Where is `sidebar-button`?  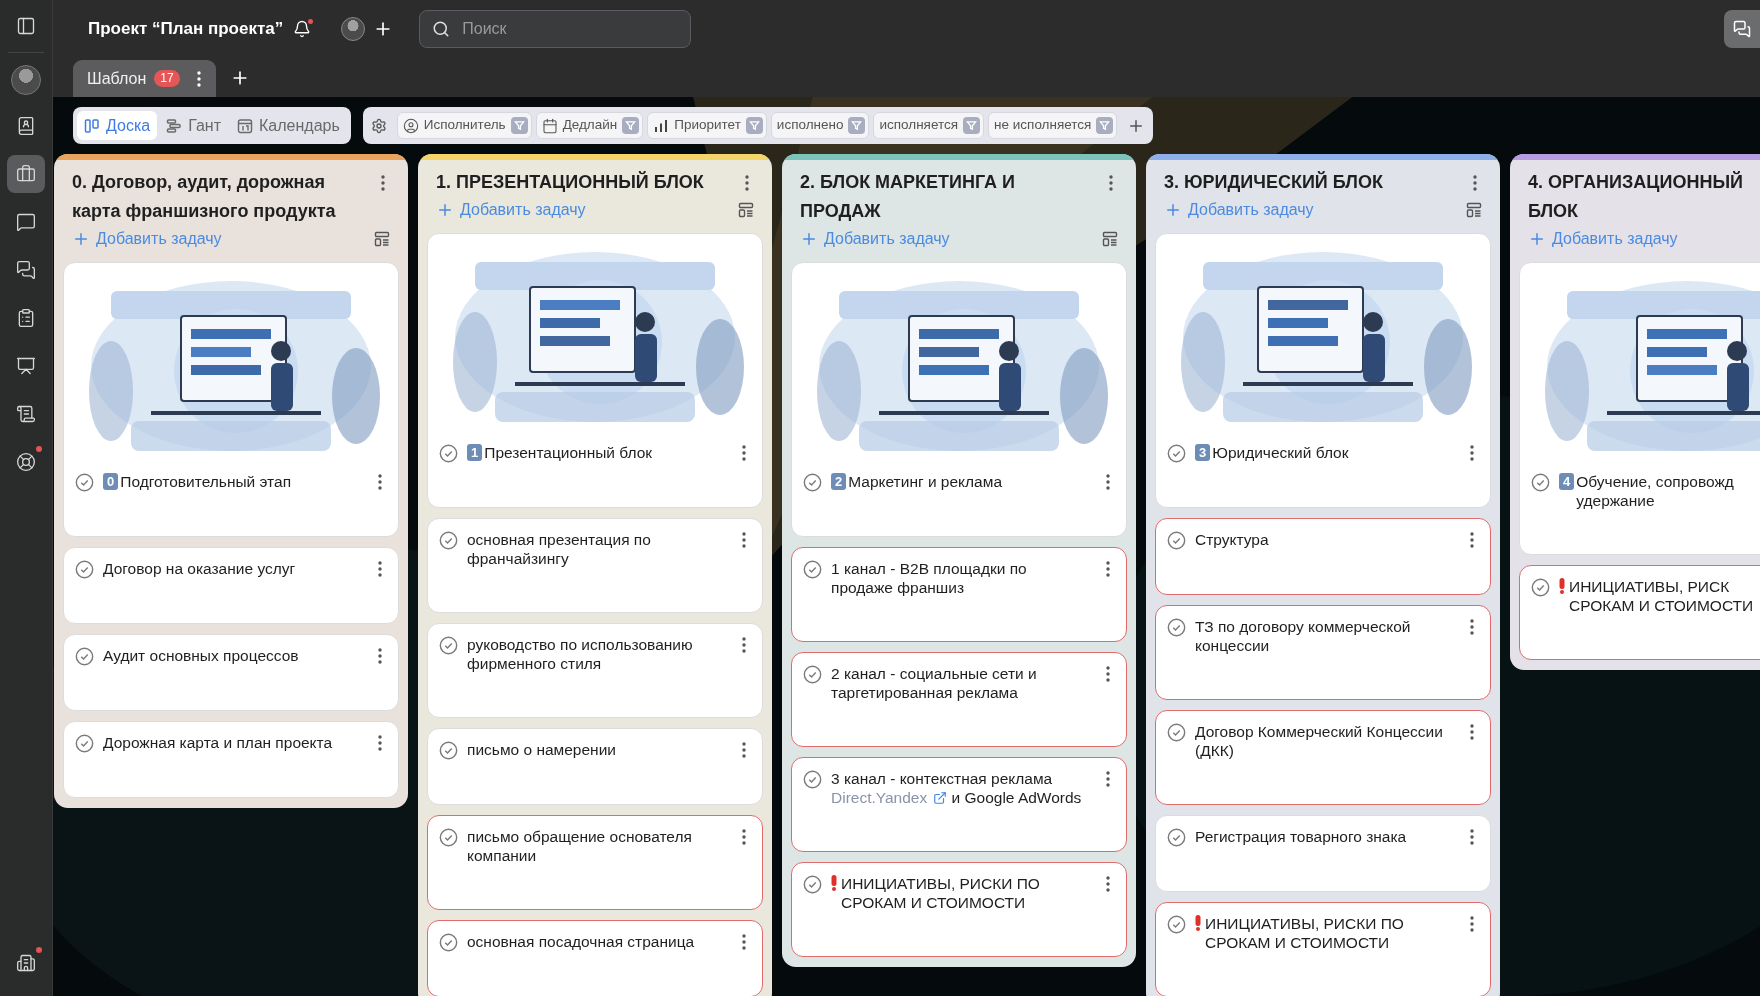 sidebar-button is located at coordinates (26, 174).